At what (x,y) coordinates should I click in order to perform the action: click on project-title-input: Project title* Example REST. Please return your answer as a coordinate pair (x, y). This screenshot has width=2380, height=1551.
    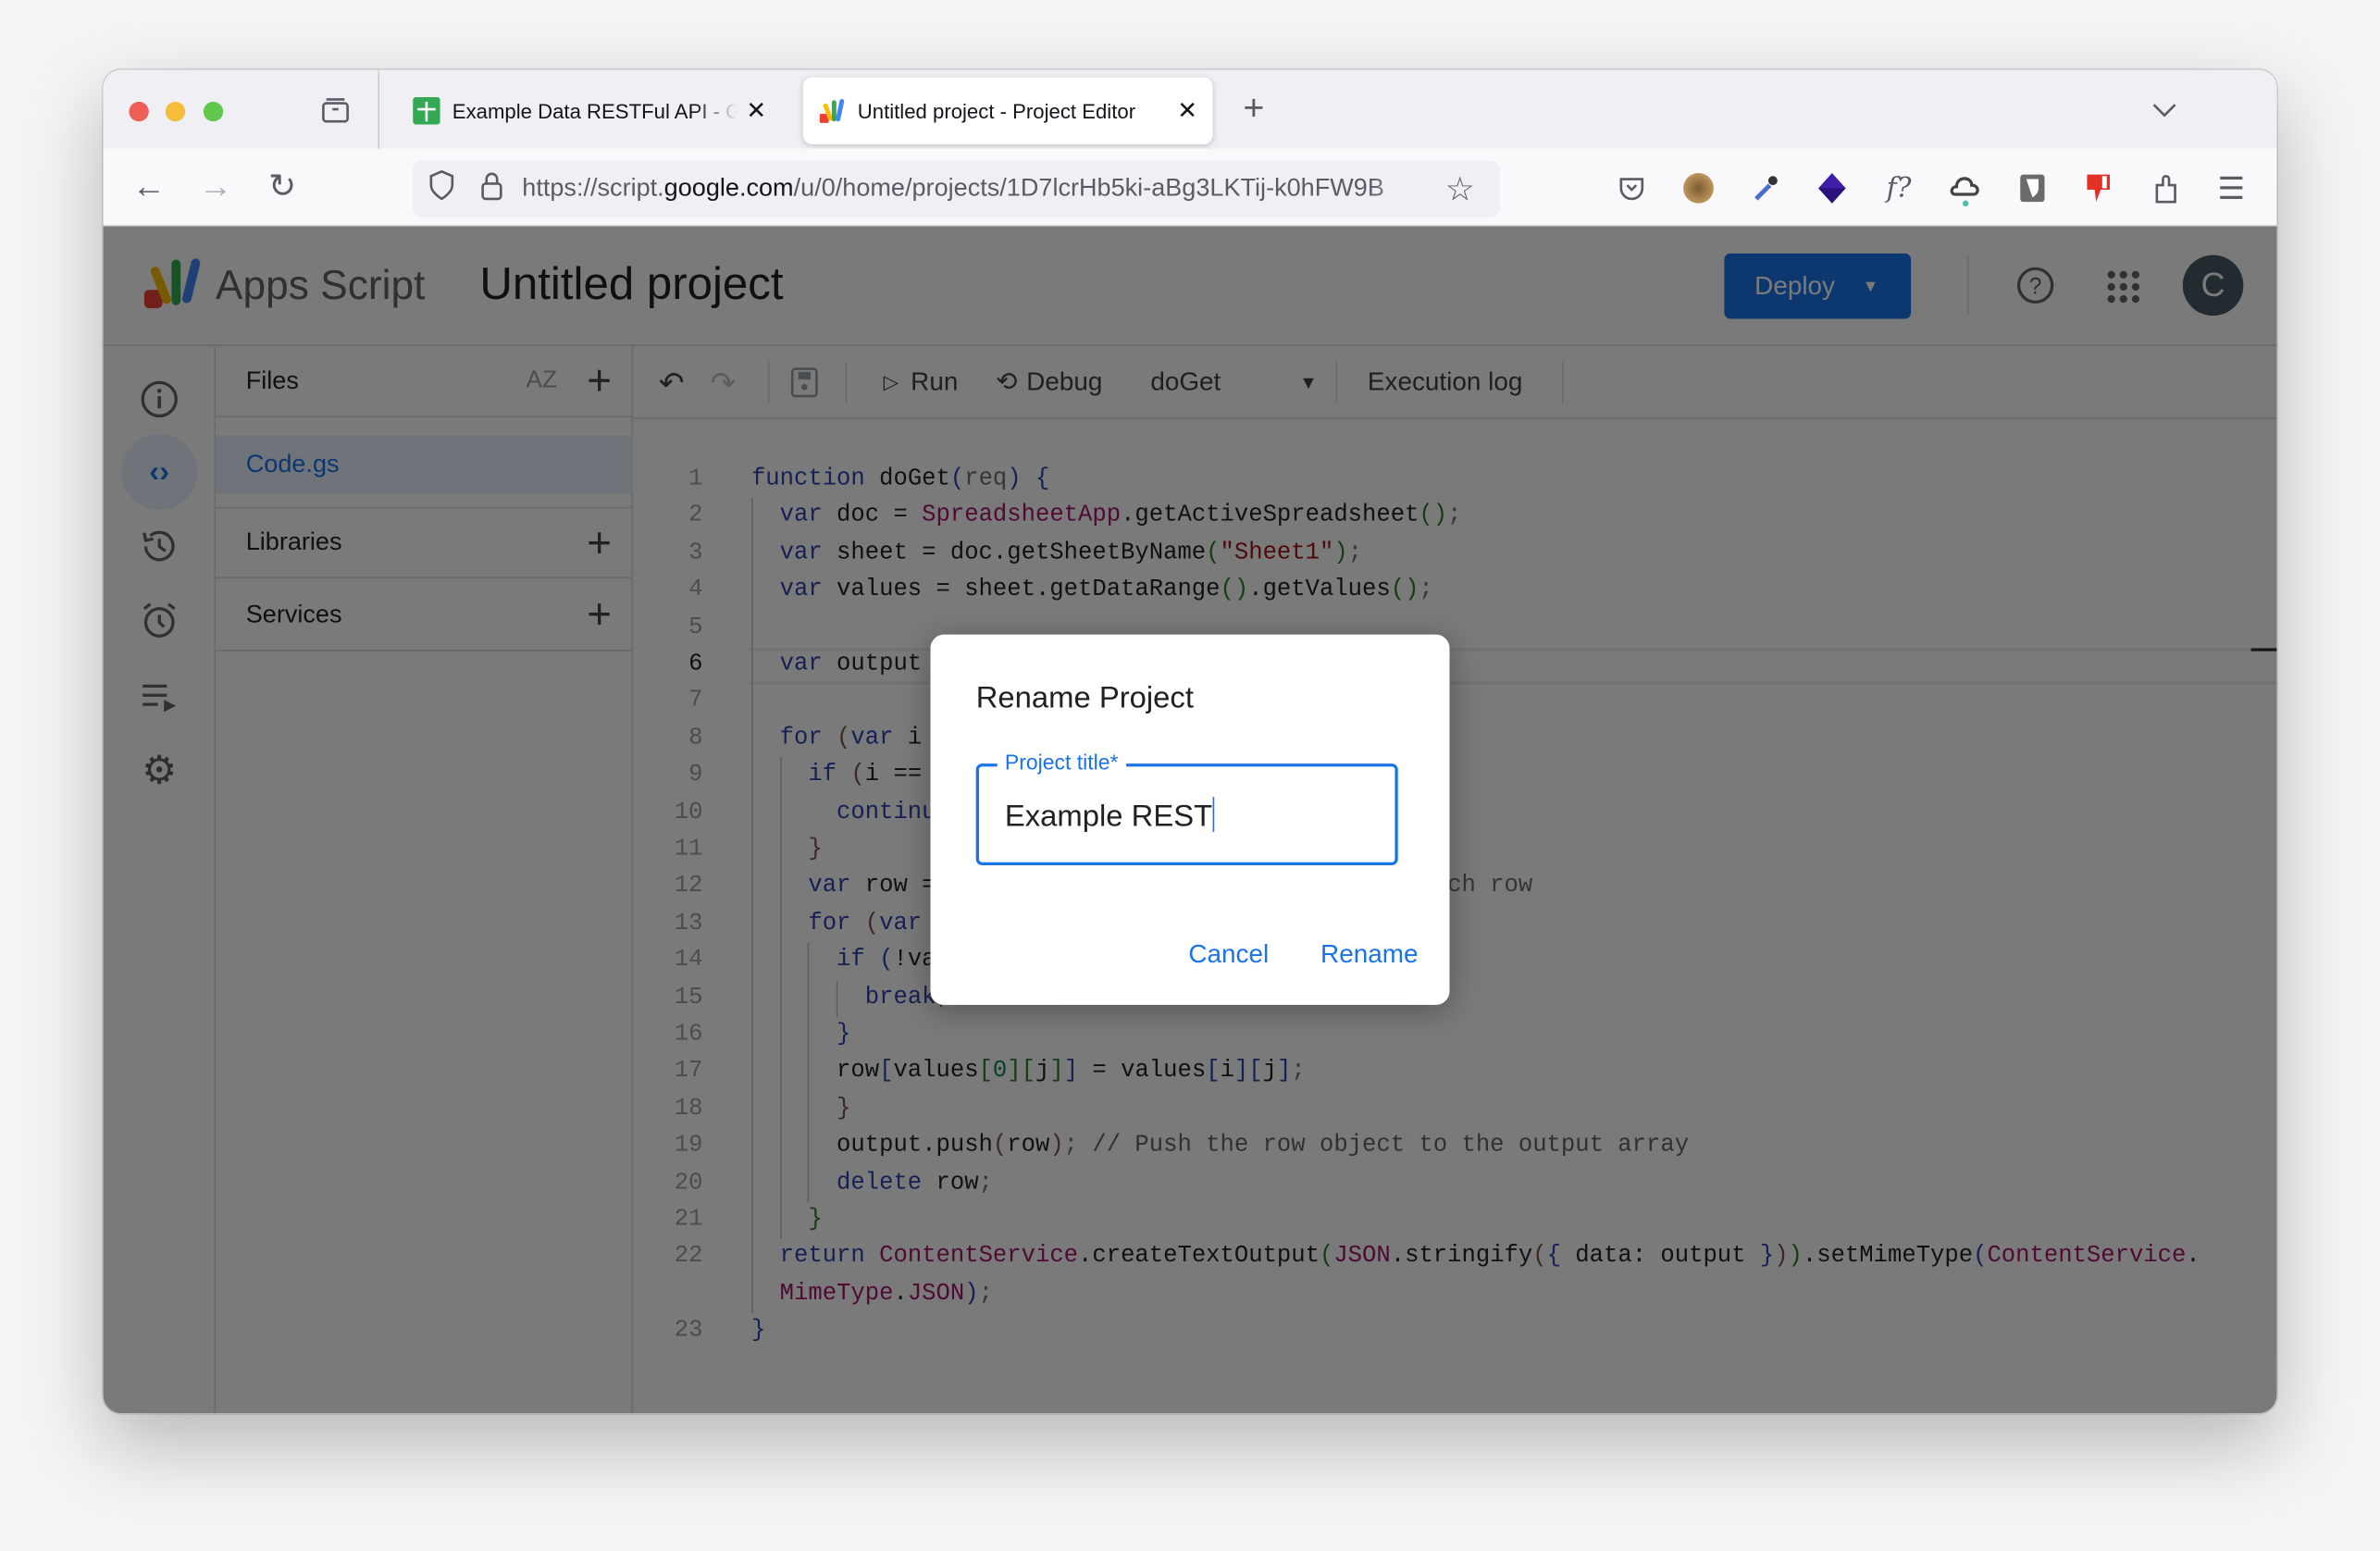
    Looking at the image, I should click on (1186, 807).